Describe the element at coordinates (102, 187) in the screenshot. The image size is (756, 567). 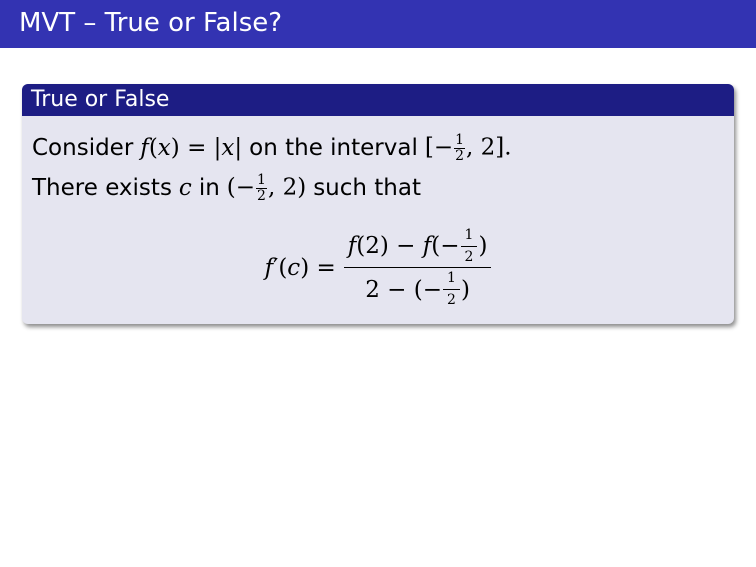
I see `there-exists-text: There exists` at that location.